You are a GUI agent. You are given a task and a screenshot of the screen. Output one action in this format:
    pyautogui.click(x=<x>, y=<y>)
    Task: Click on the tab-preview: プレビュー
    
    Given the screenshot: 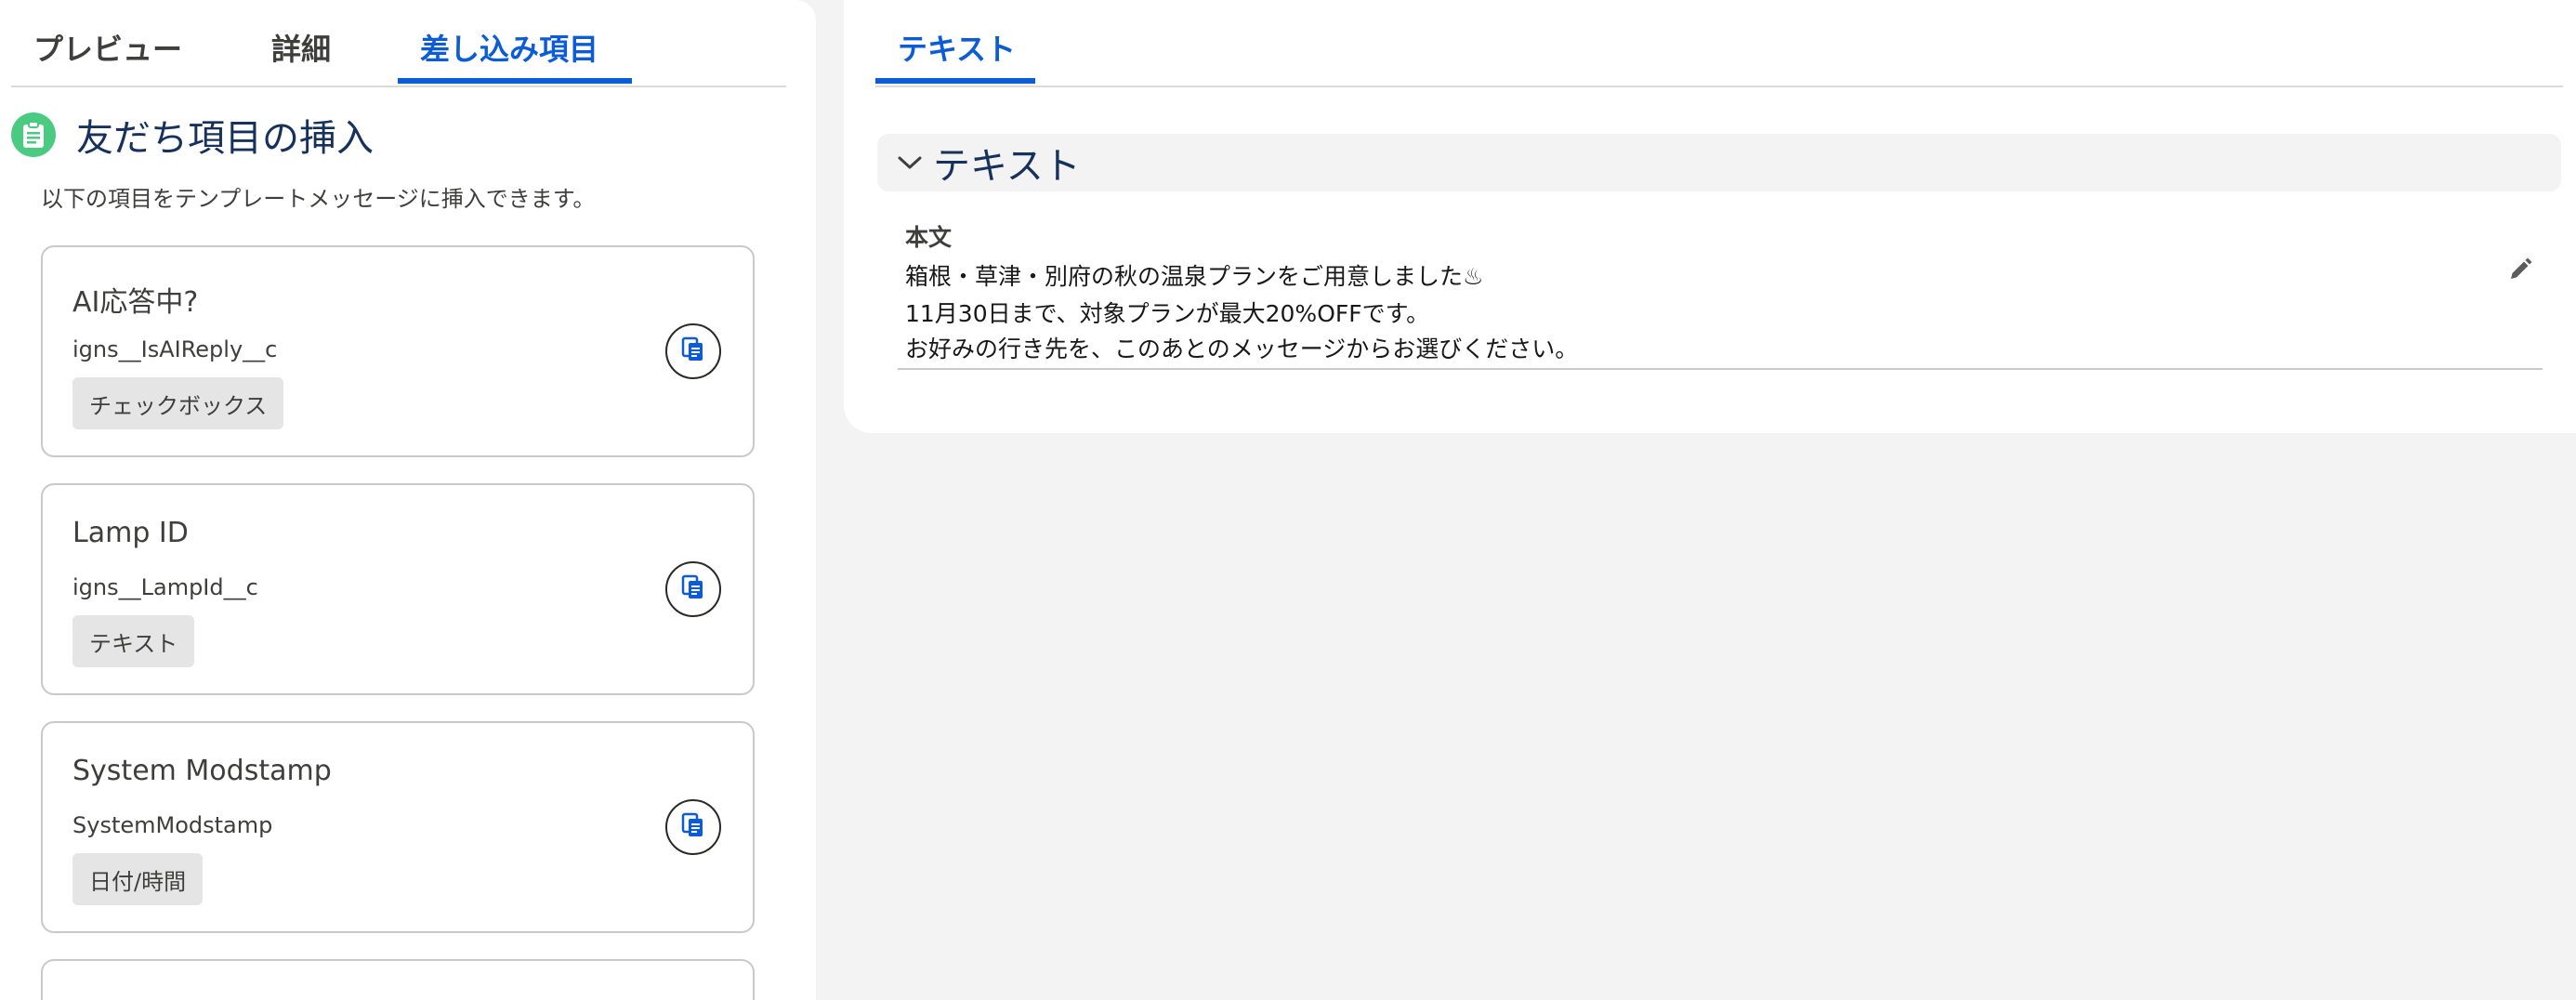 What is the action you would take?
    pyautogui.click(x=107, y=48)
    